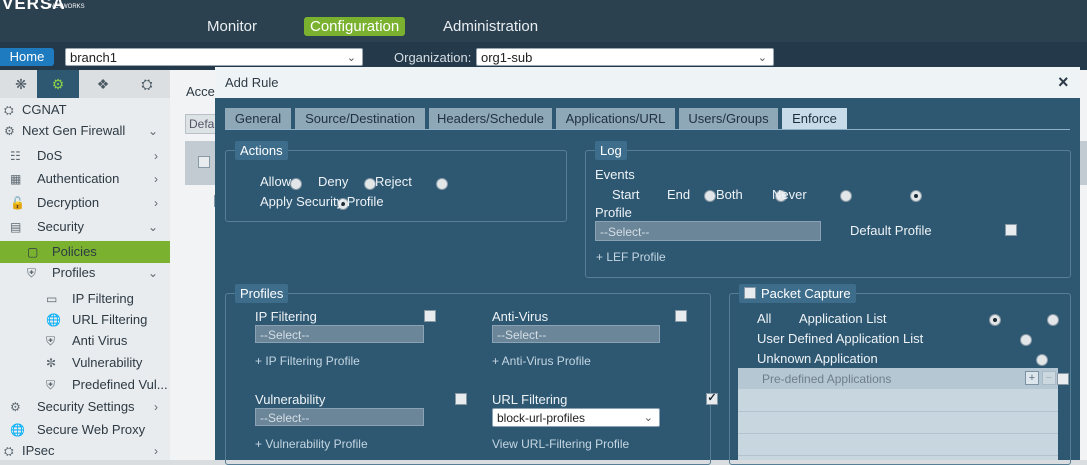  I want to click on allow-radio, so click(295, 183).